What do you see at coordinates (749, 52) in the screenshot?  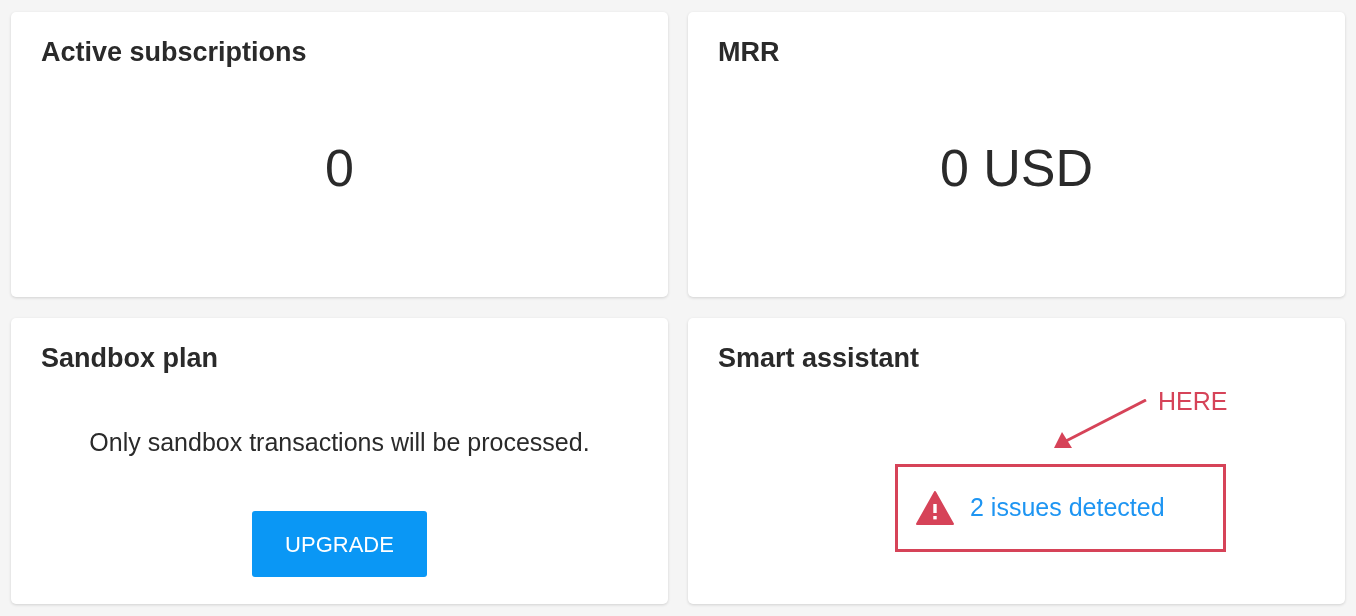 I see `card-title: MRR` at bounding box center [749, 52].